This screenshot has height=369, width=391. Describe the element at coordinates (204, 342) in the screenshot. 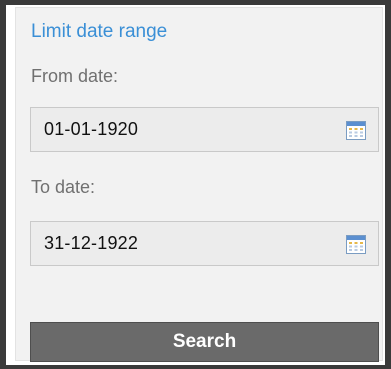

I see `search-button: Search` at that location.